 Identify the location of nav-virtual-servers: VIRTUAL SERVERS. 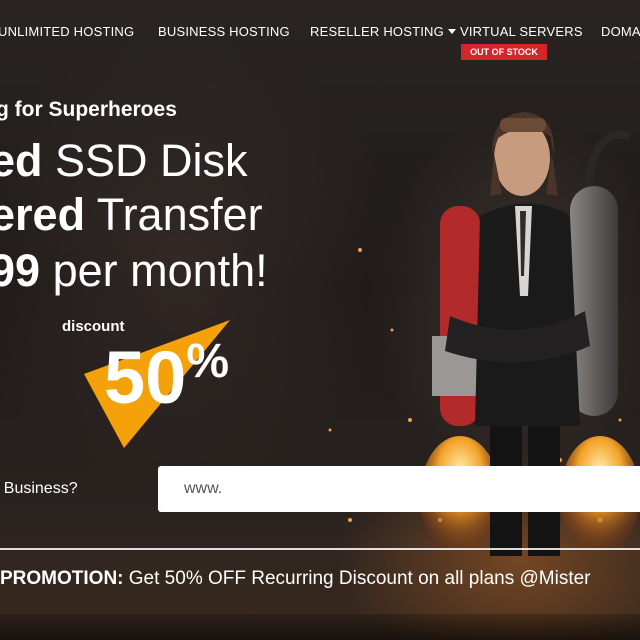
(521, 31).